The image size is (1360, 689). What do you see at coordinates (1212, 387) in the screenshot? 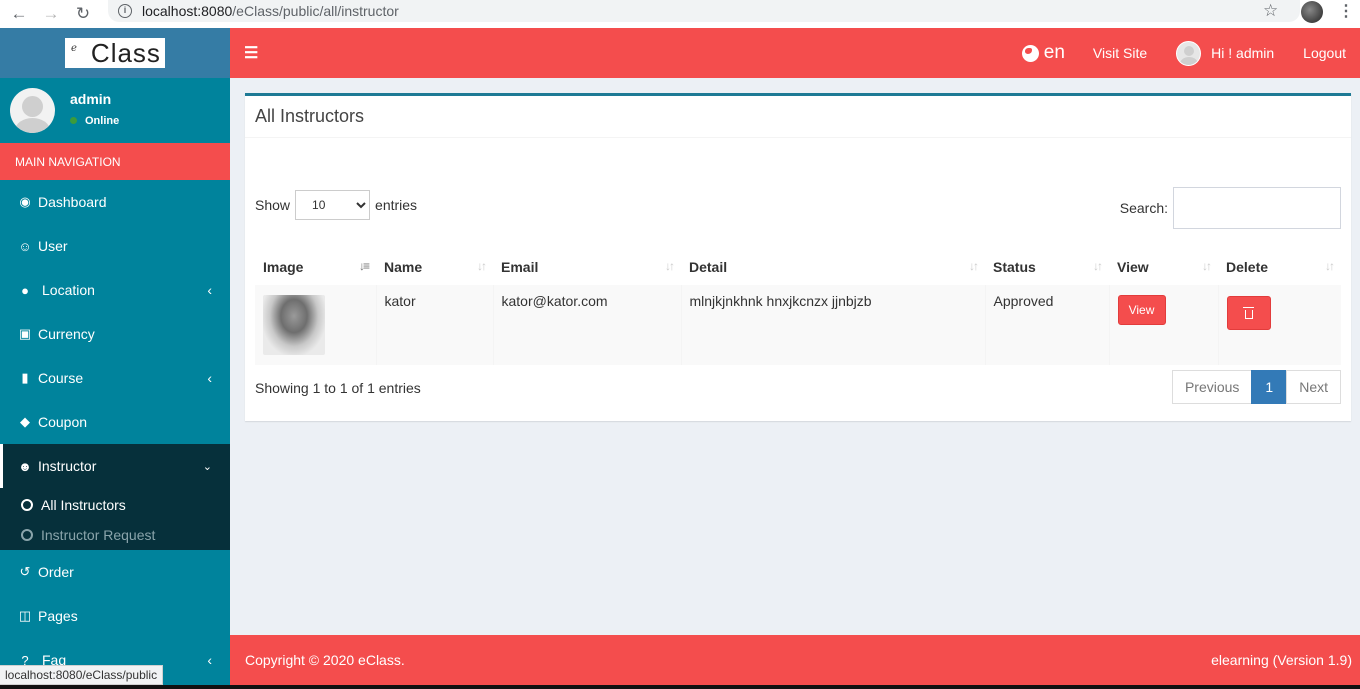
I see `pagination-previous: Previous` at bounding box center [1212, 387].